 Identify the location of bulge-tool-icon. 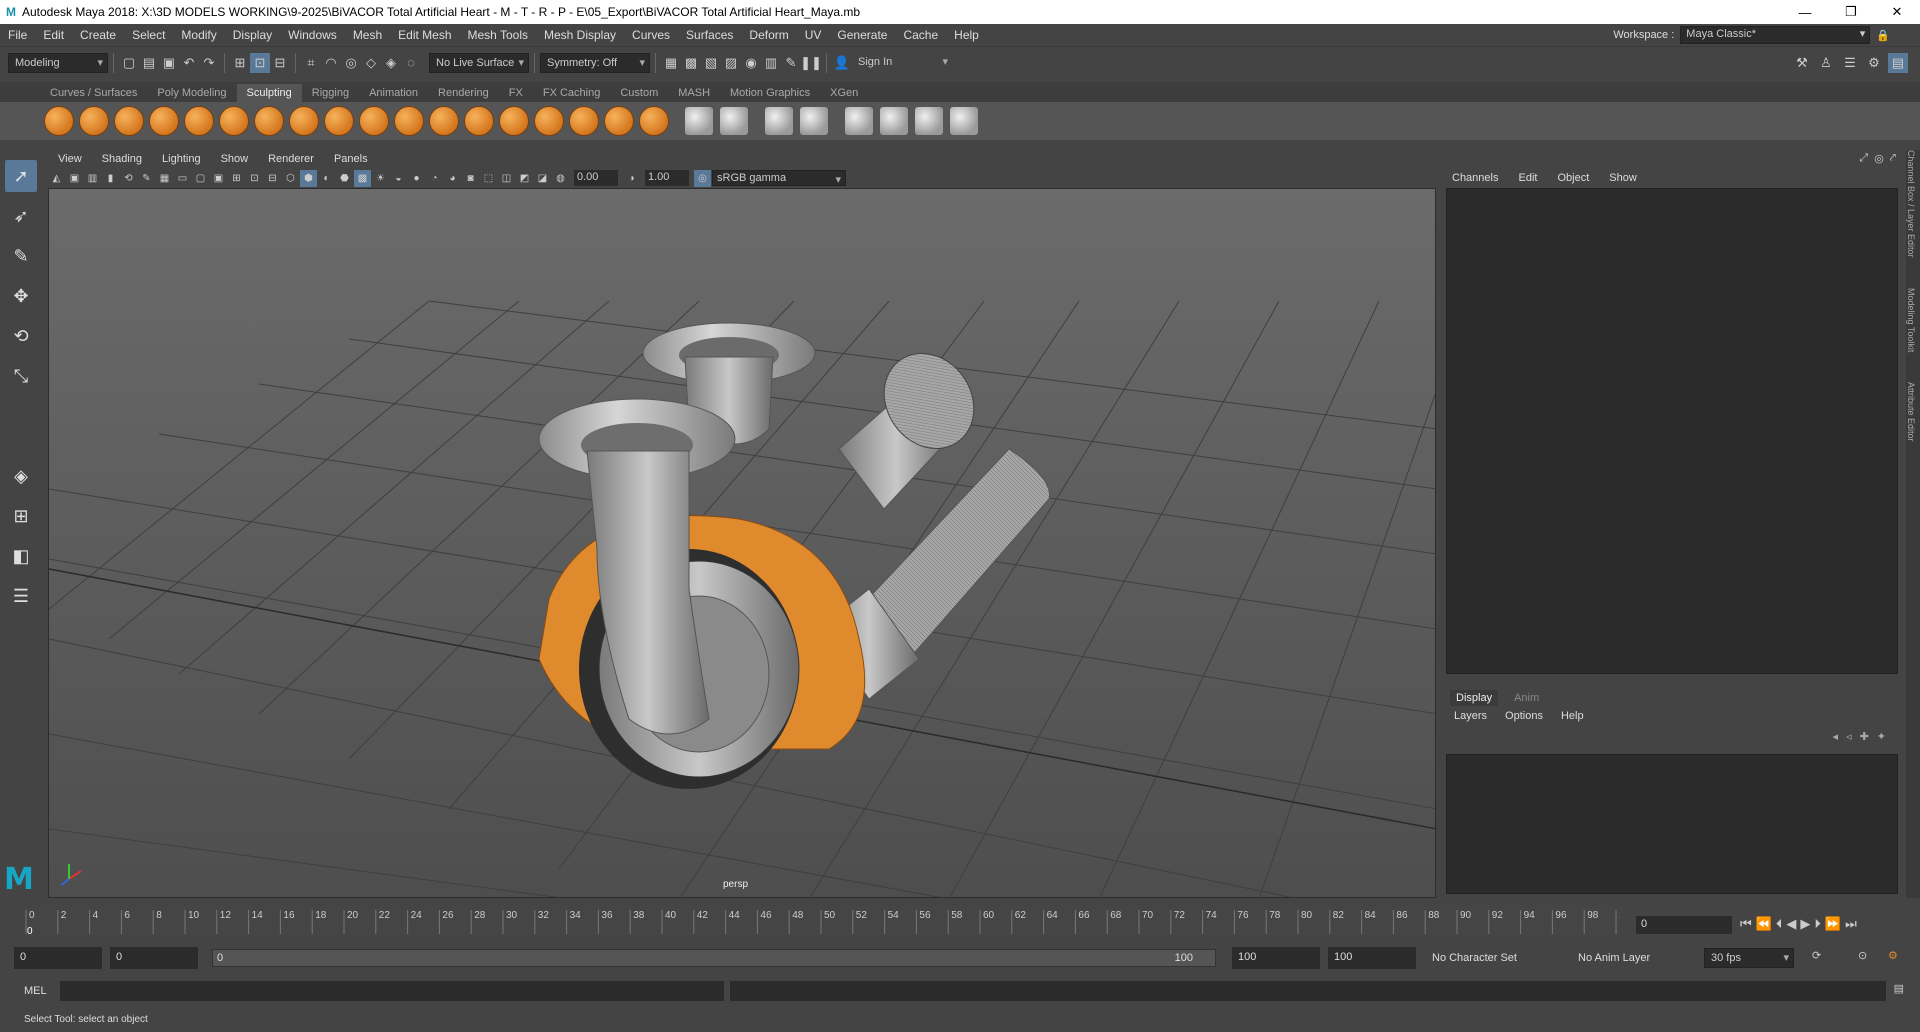
(584, 121).